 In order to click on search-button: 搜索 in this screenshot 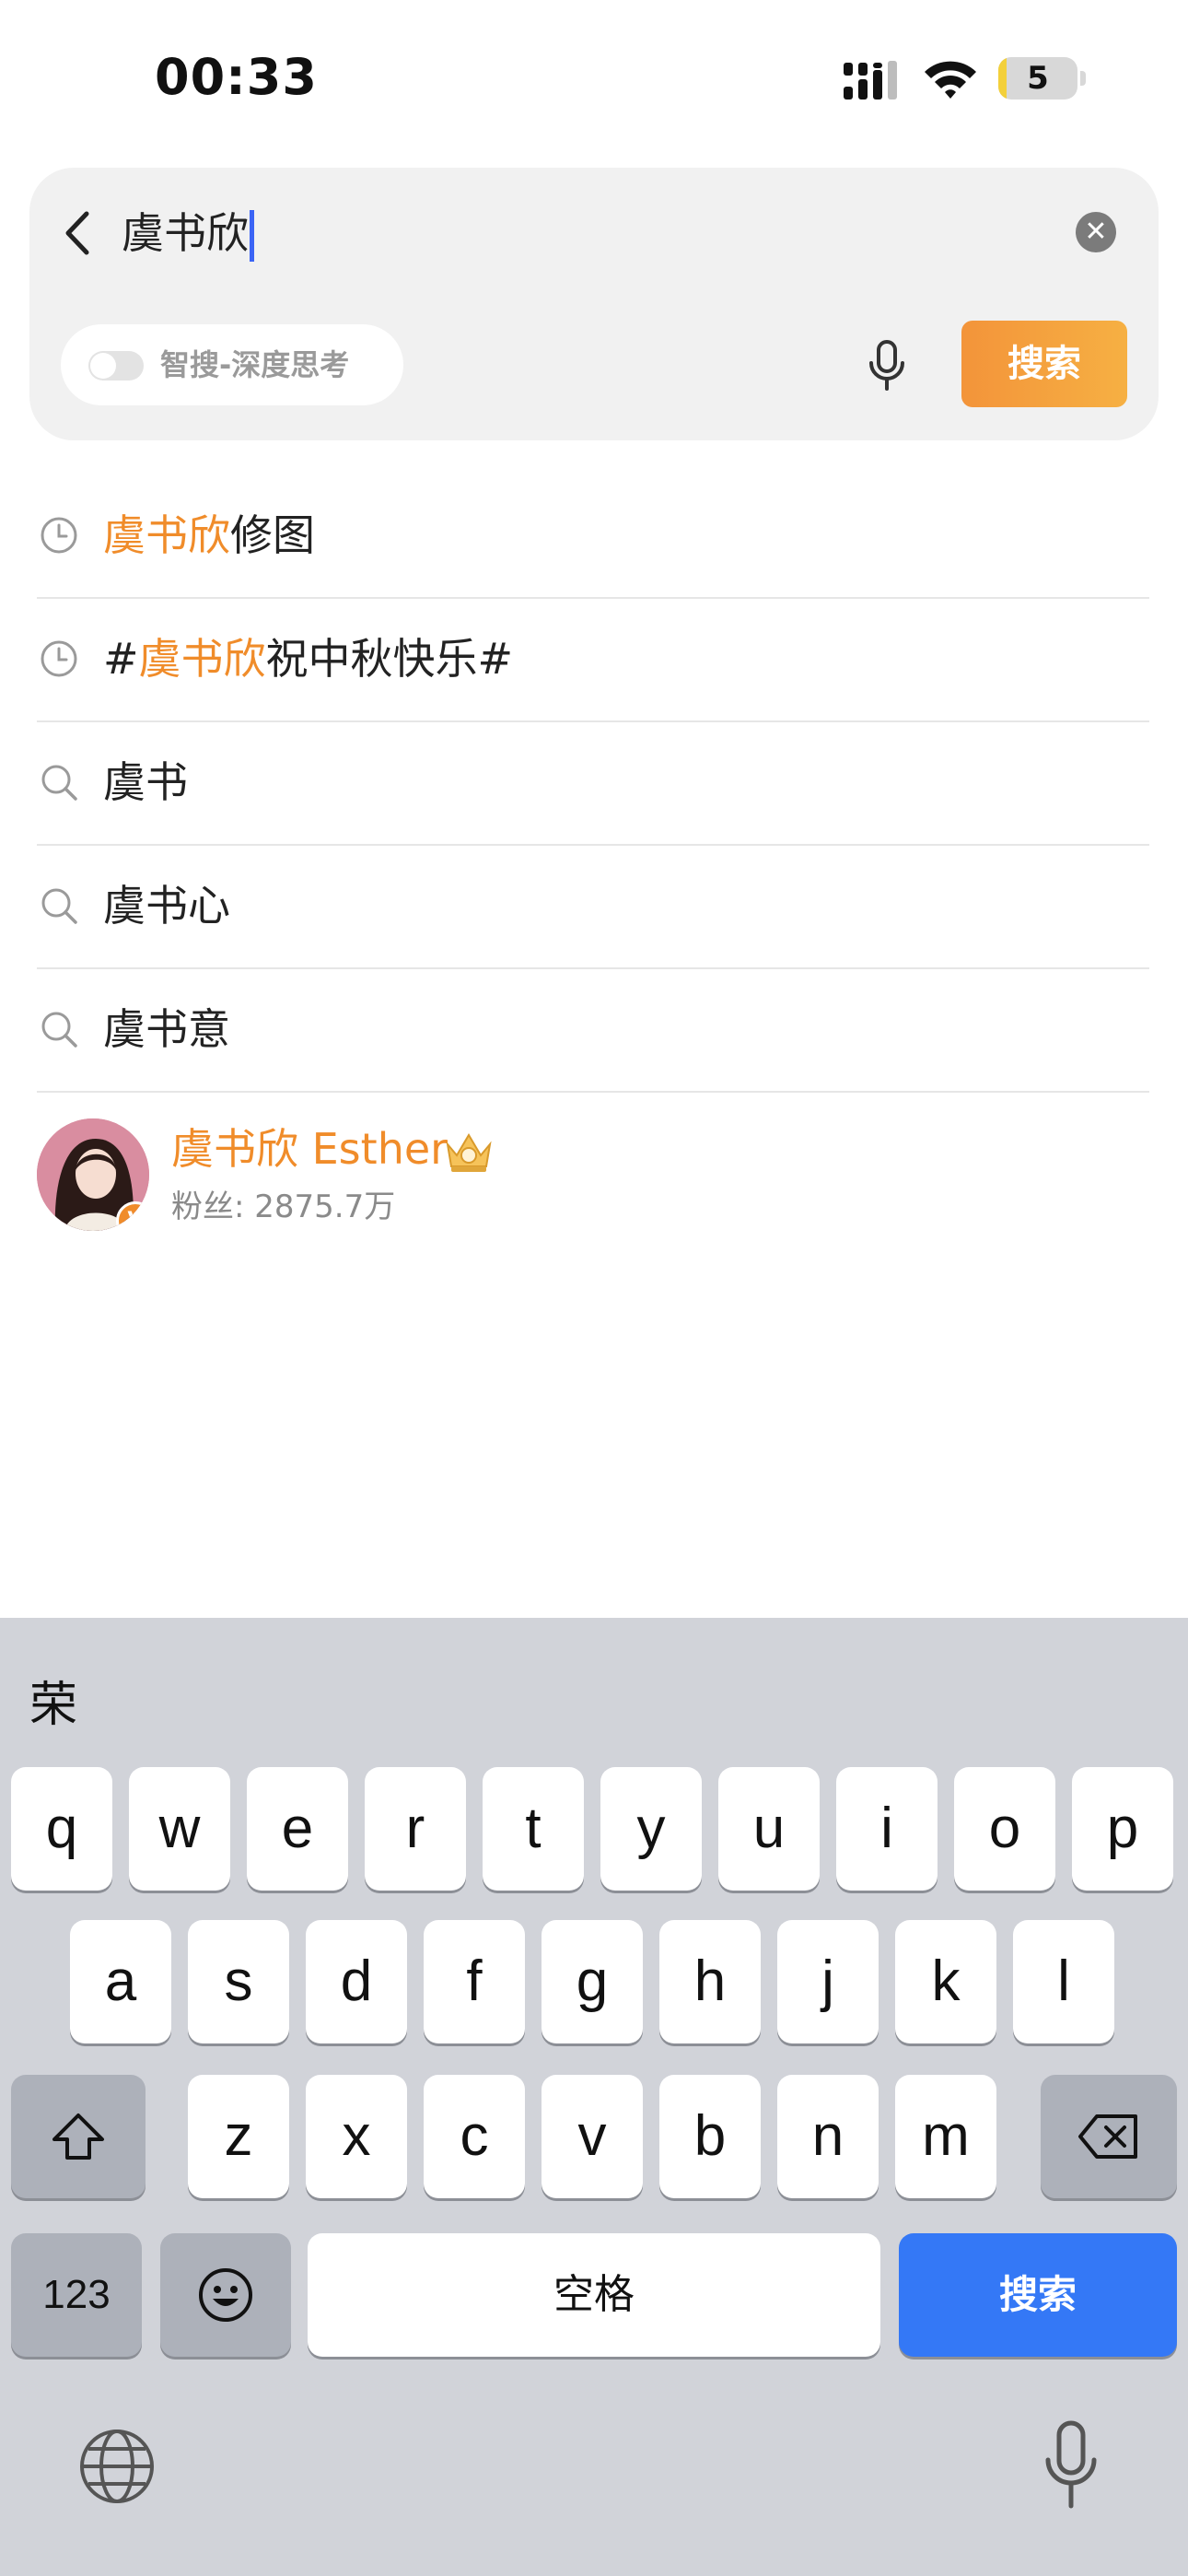, I will do `click(1044, 364)`.